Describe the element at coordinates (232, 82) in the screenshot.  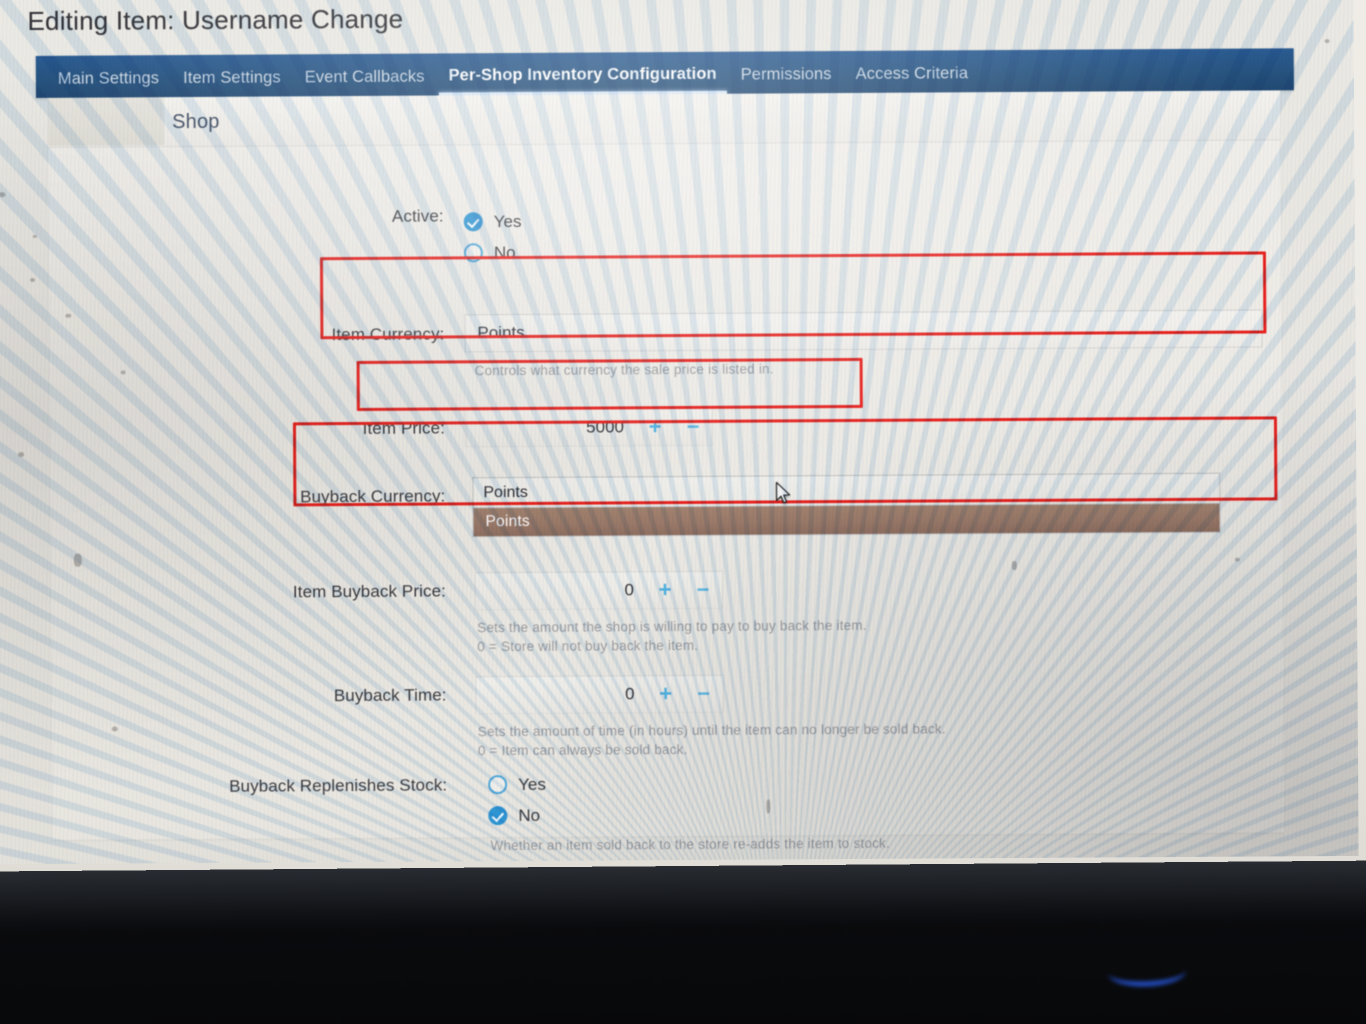
I see `tab-item-settings: Item Settings` at that location.